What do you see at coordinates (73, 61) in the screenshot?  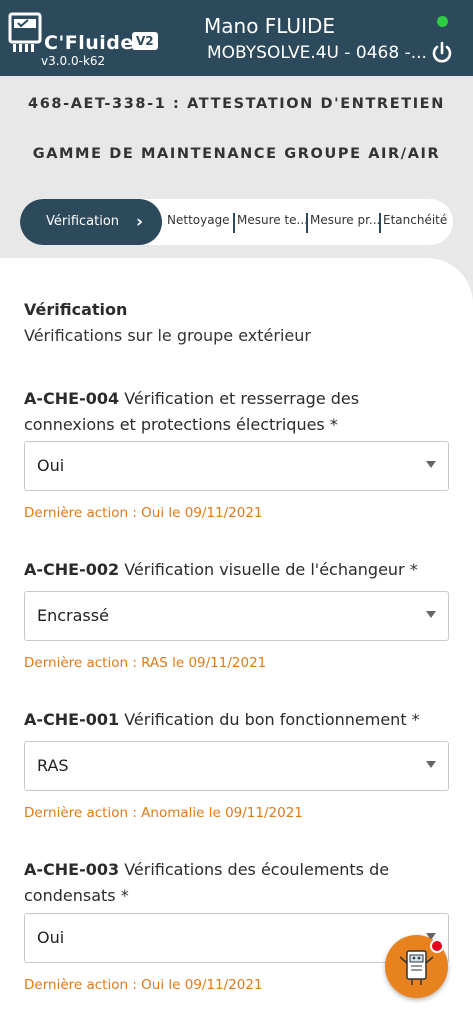 I see `app-version: v3.0.0-k62` at bounding box center [73, 61].